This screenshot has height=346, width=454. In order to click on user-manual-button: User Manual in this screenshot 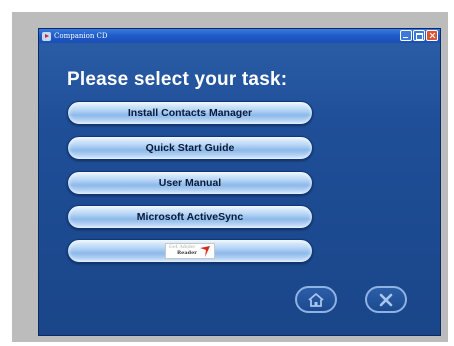, I will do `click(190, 183)`.